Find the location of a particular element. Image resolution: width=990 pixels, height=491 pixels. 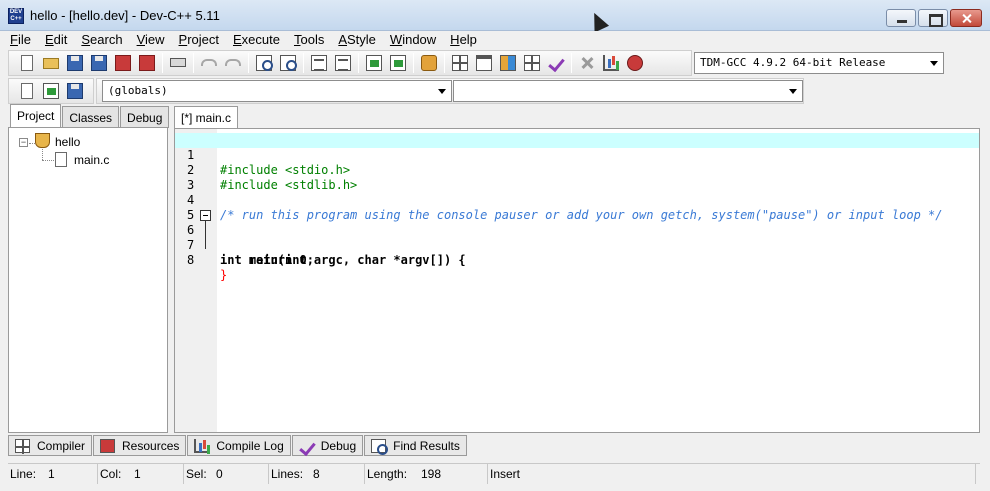

project-options-button is located at coordinates (429, 63).